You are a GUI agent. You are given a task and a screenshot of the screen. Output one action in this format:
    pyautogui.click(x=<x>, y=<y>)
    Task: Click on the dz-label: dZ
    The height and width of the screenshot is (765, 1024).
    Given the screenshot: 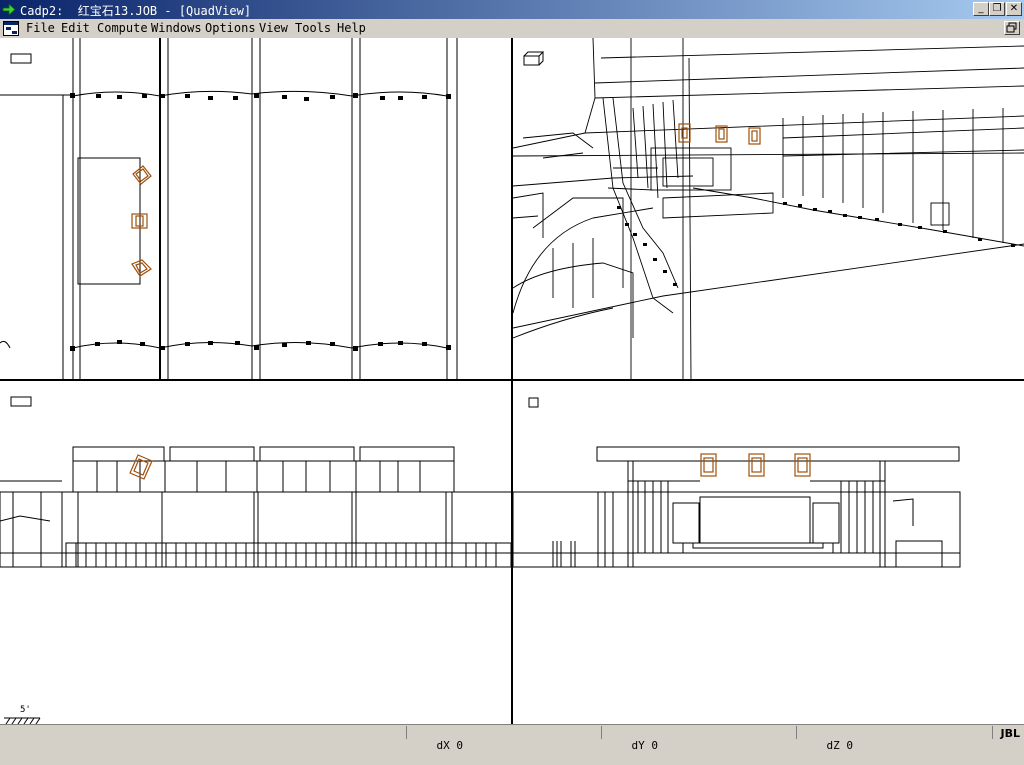 What is the action you would take?
    pyautogui.click(x=833, y=745)
    